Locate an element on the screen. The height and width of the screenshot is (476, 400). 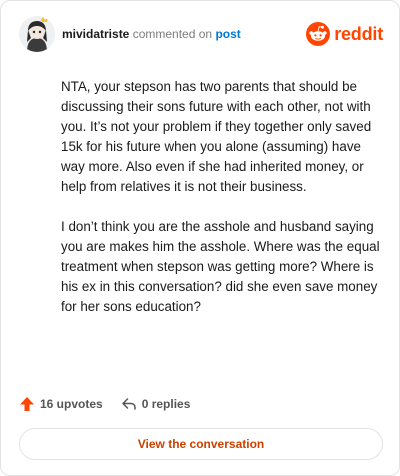
action-text: commented on is located at coordinates (172, 34).